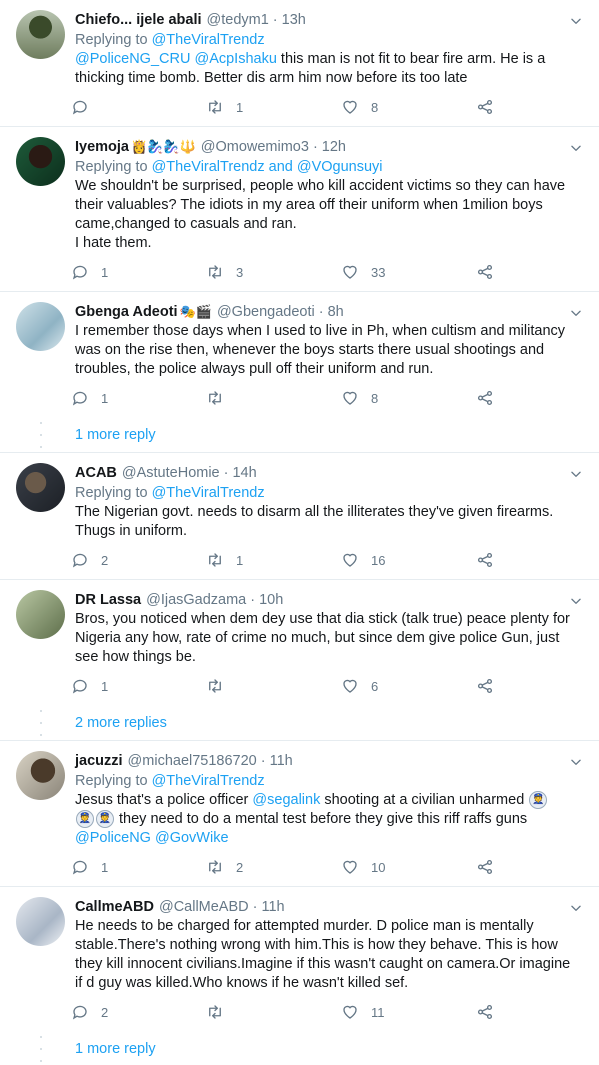 This screenshot has width=599, height=1065. Describe the element at coordinates (334, 147) in the screenshot. I see `timestamp: 12h` at that location.